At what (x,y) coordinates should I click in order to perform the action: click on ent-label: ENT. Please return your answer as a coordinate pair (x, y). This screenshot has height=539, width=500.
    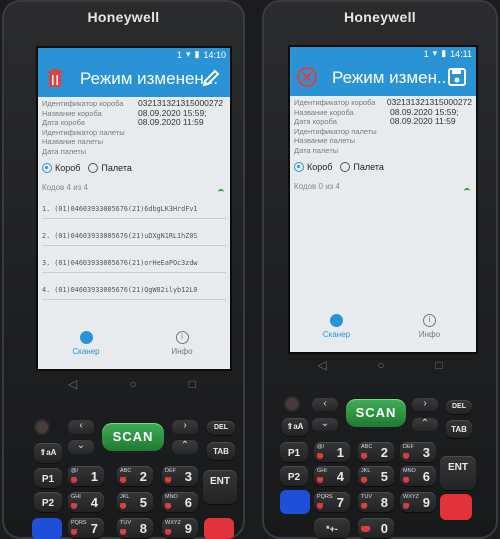
    Looking at the image, I should click on (220, 481).